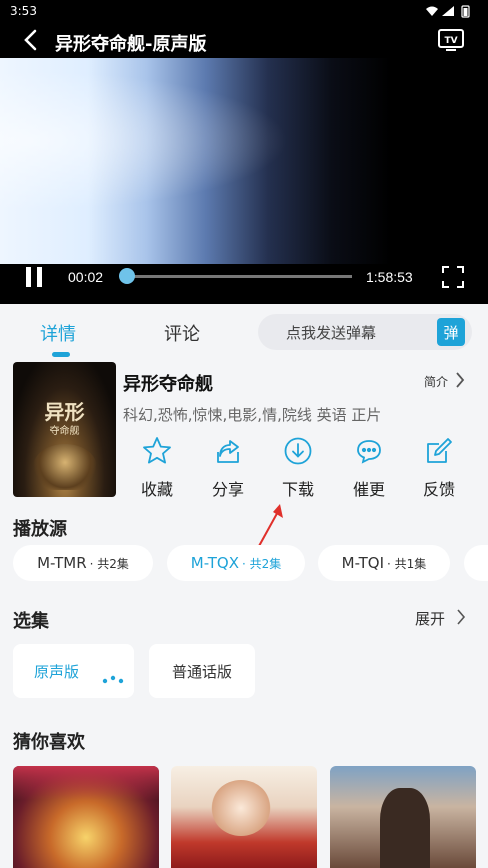  Describe the element at coordinates (34, 279) in the screenshot. I see `pause-icon` at that location.